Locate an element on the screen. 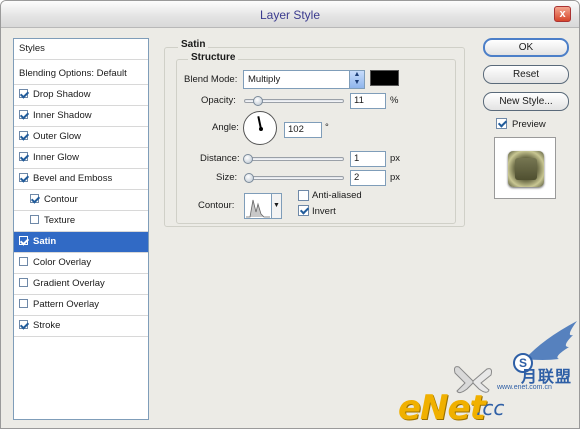 The image size is (580, 429). angle-dial-center is located at coordinates (261, 129).